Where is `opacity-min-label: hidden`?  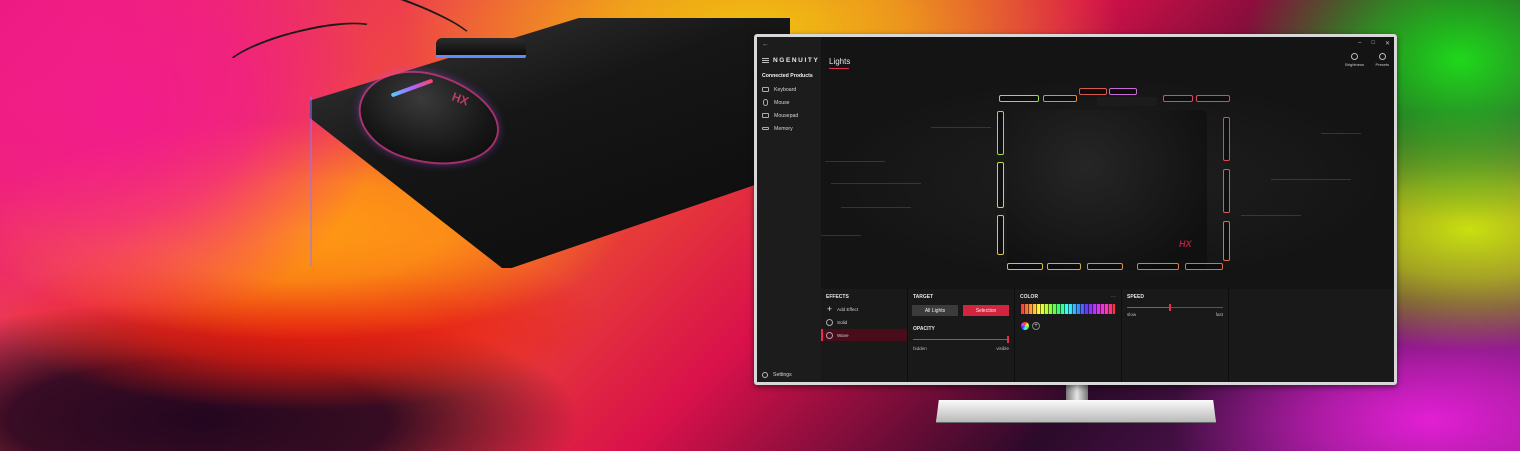 opacity-min-label: hidden is located at coordinates (920, 348).